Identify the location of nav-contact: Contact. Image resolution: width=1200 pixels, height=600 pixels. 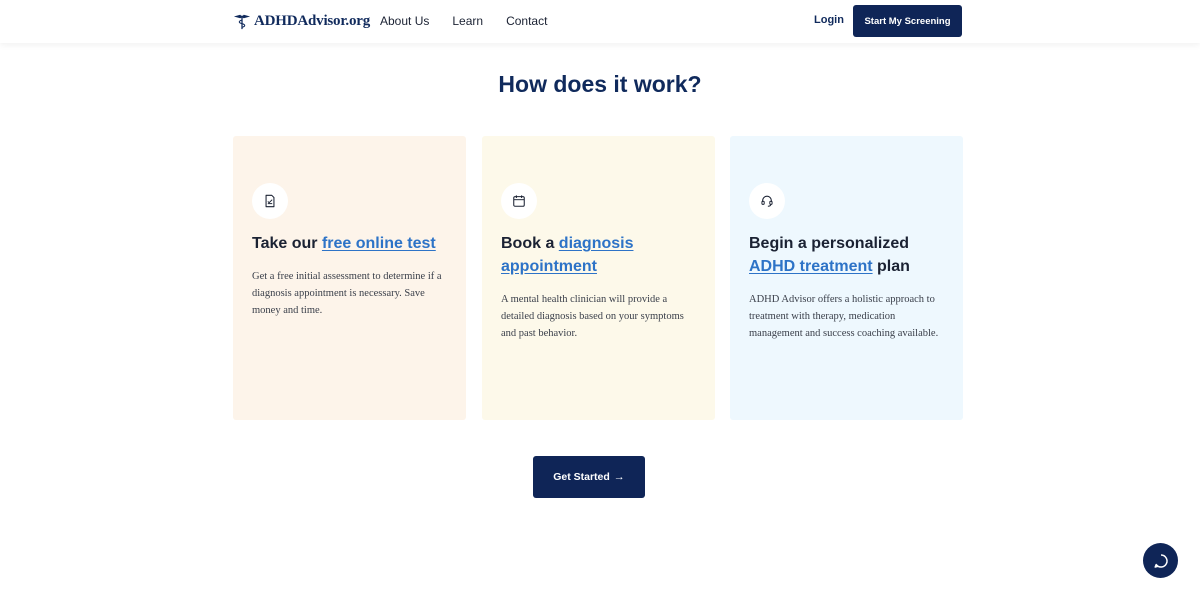
(526, 21).